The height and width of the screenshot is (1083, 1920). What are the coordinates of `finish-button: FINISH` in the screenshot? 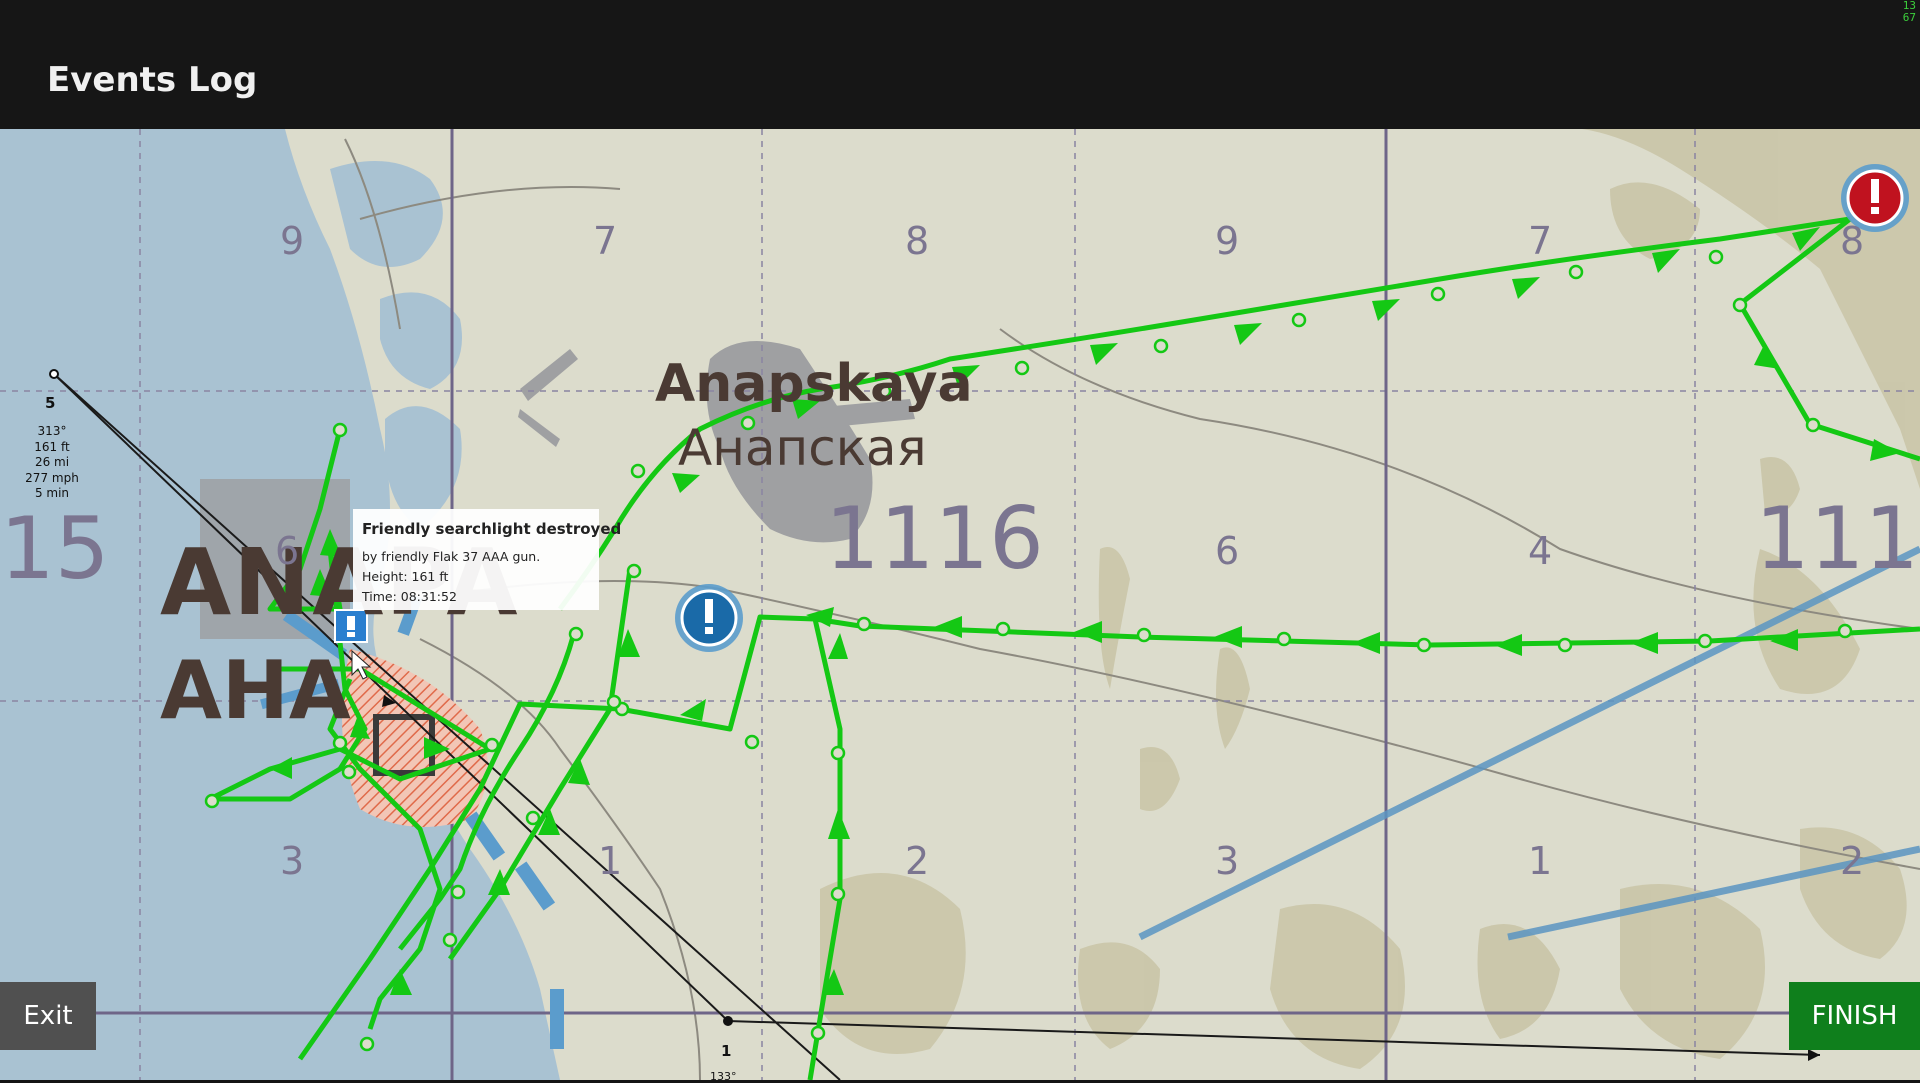 It's located at (1854, 1016).